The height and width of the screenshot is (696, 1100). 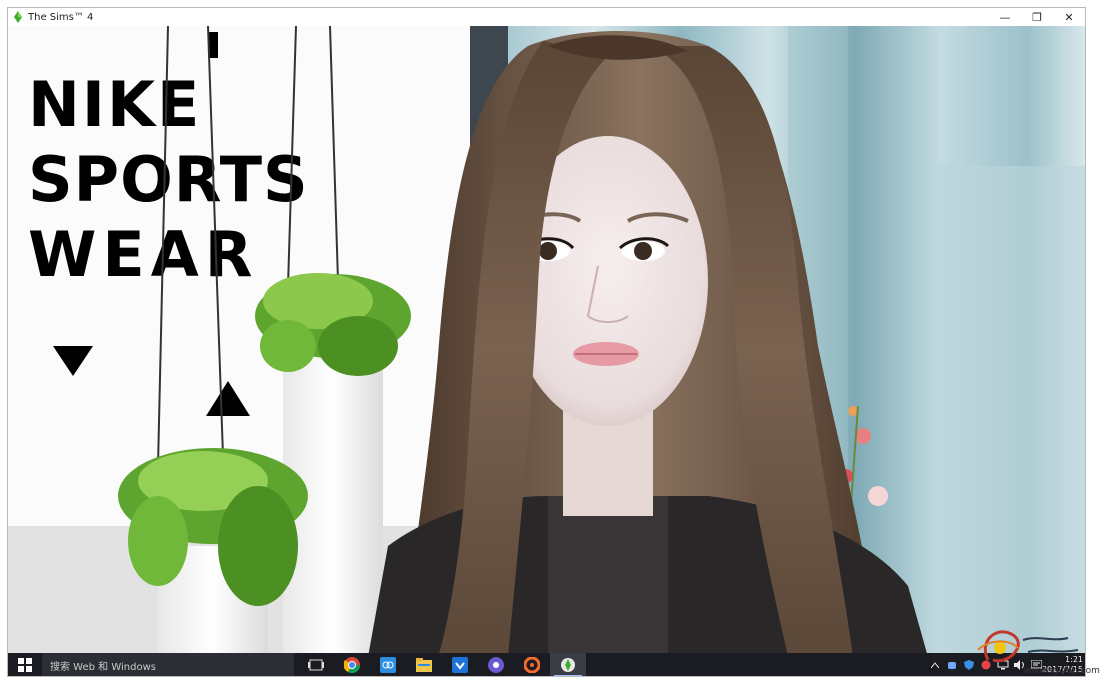 What do you see at coordinates (1069, 17) in the screenshot?
I see `close-button: ✕` at bounding box center [1069, 17].